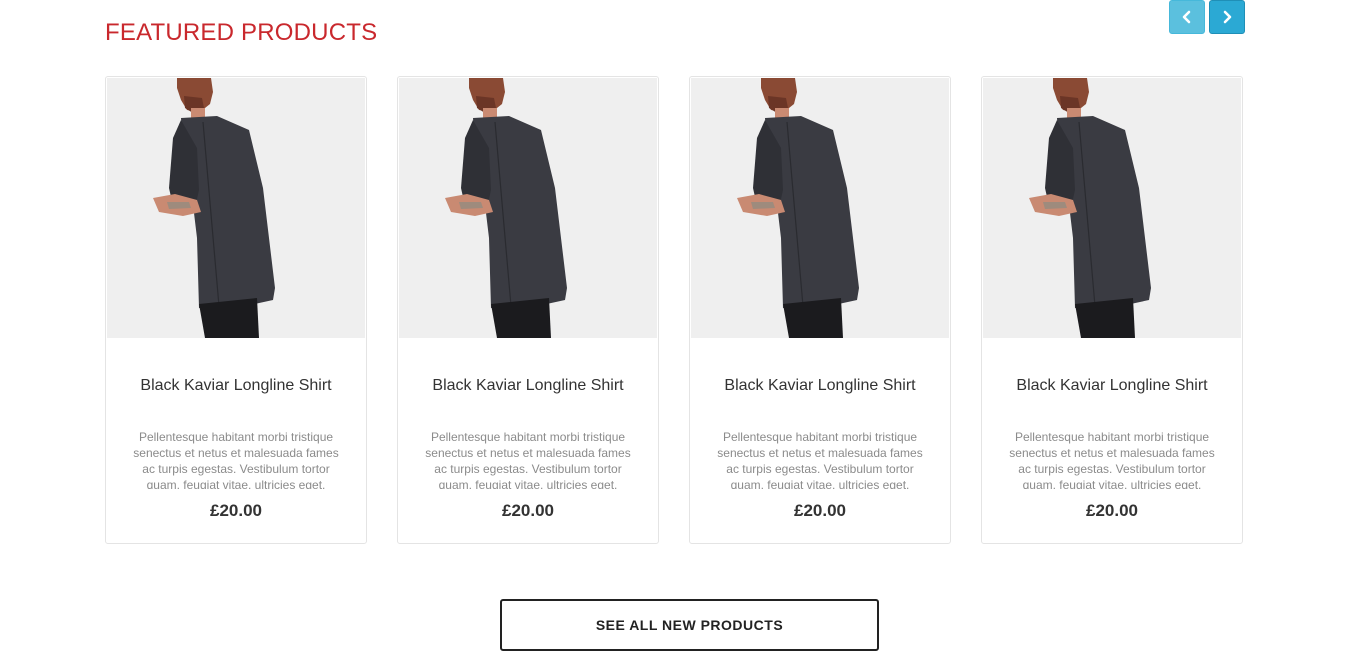 This screenshot has height=655, width=1349. What do you see at coordinates (689, 625) in the screenshot?
I see `see-all-products-button: SEE ALL NEW PRODUCTS` at bounding box center [689, 625].